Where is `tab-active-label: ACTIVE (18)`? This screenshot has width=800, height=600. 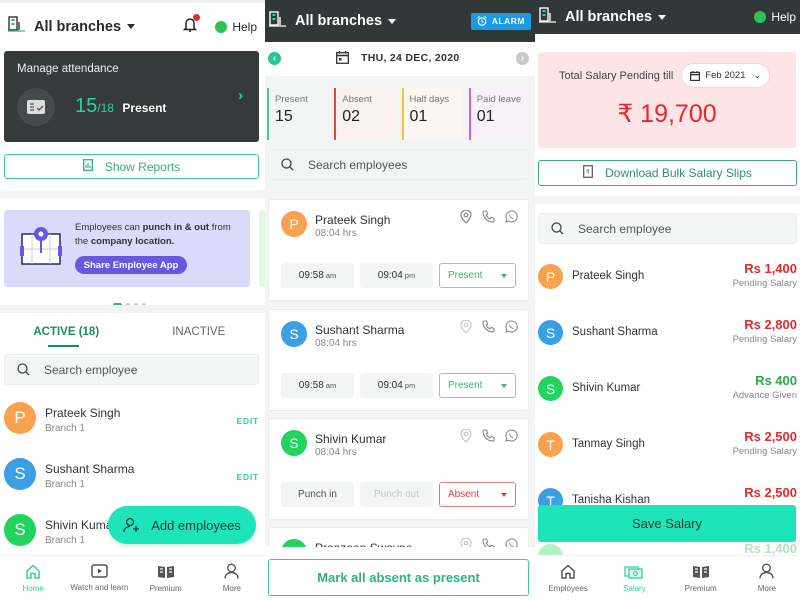
tab-active-label: ACTIVE (18) is located at coordinates (66, 332).